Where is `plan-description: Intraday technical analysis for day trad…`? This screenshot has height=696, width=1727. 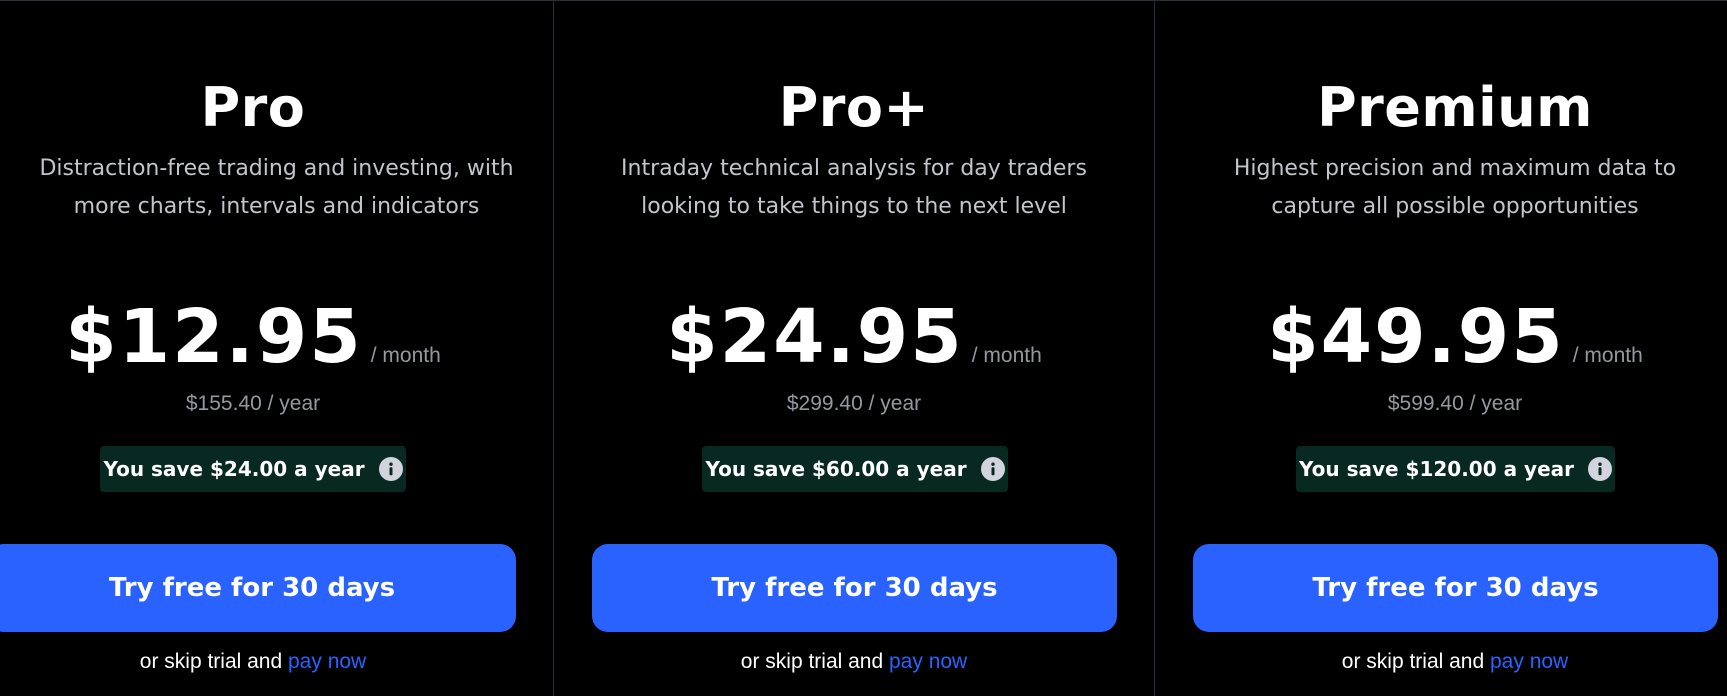 plan-description: Intraday technical analysis for day trad… is located at coordinates (854, 188).